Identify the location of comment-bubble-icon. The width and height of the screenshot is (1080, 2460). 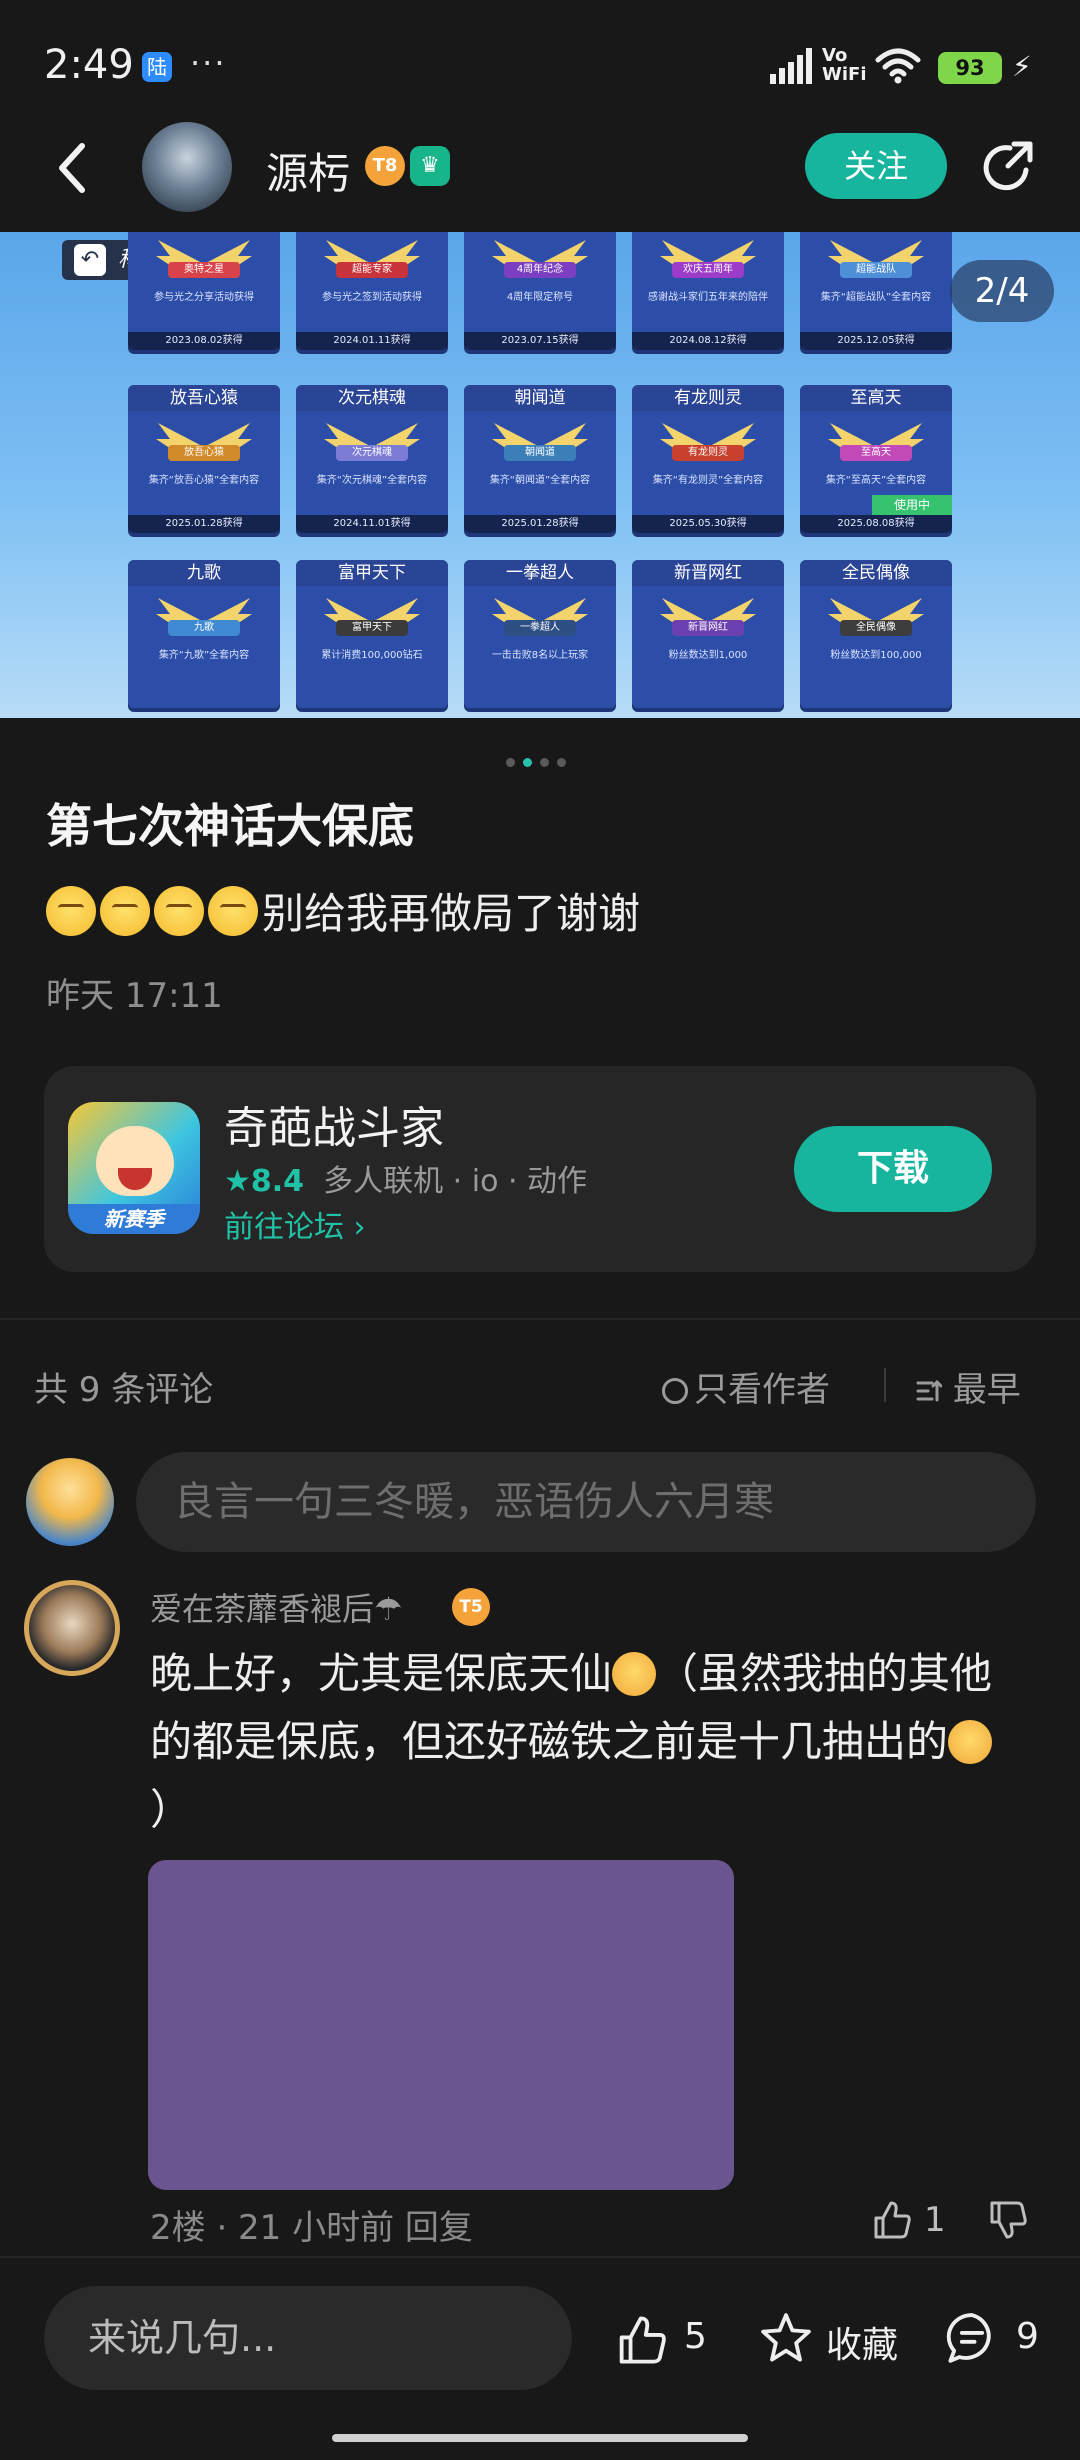
(972, 2338).